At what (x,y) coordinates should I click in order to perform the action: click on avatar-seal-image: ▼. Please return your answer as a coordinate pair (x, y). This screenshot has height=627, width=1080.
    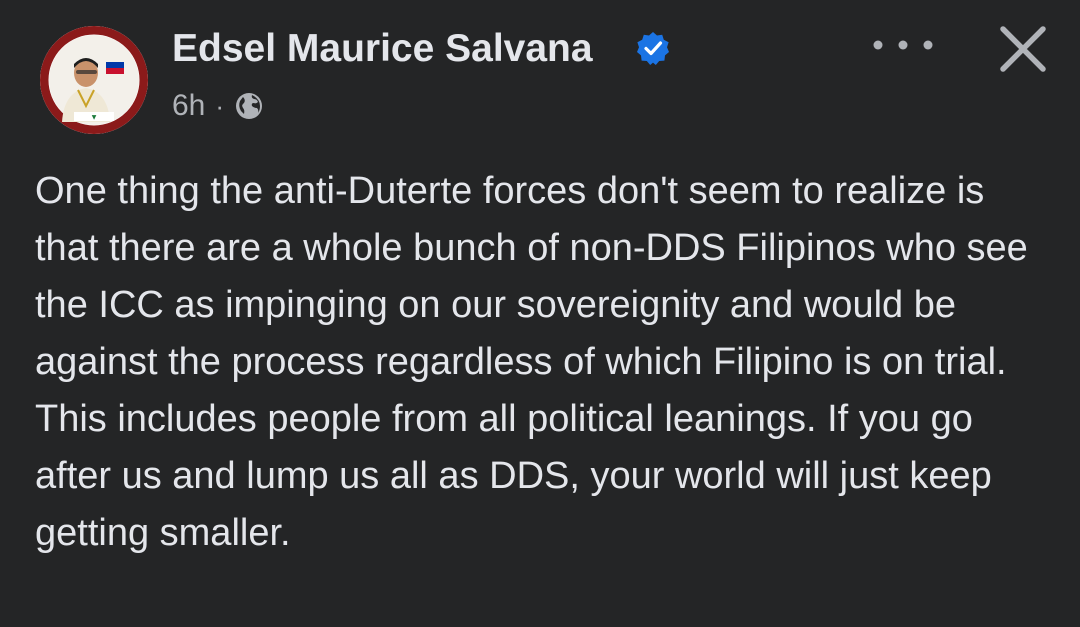
    Looking at the image, I should click on (94, 80).